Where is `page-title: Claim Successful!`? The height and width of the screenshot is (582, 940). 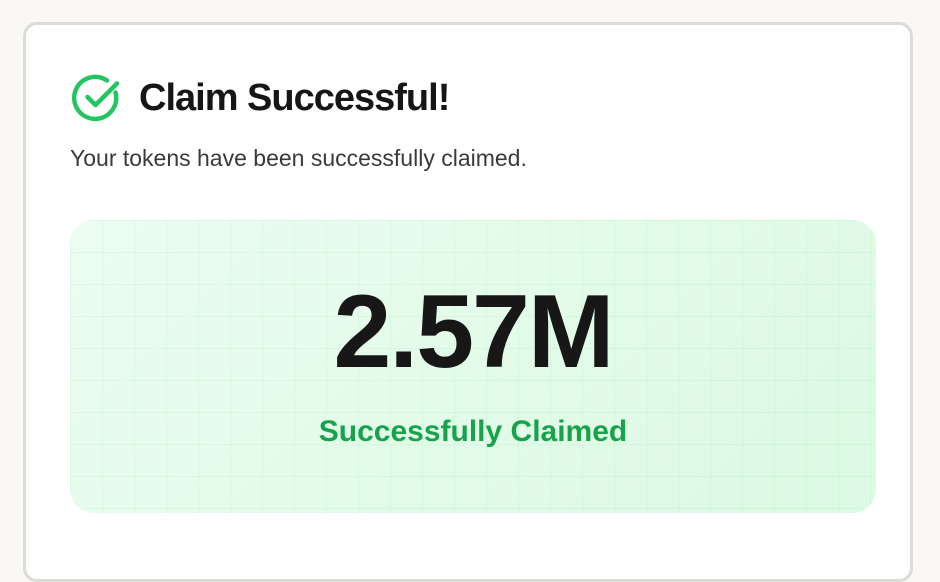 page-title: Claim Successful! is located at coordinates (294, 97).